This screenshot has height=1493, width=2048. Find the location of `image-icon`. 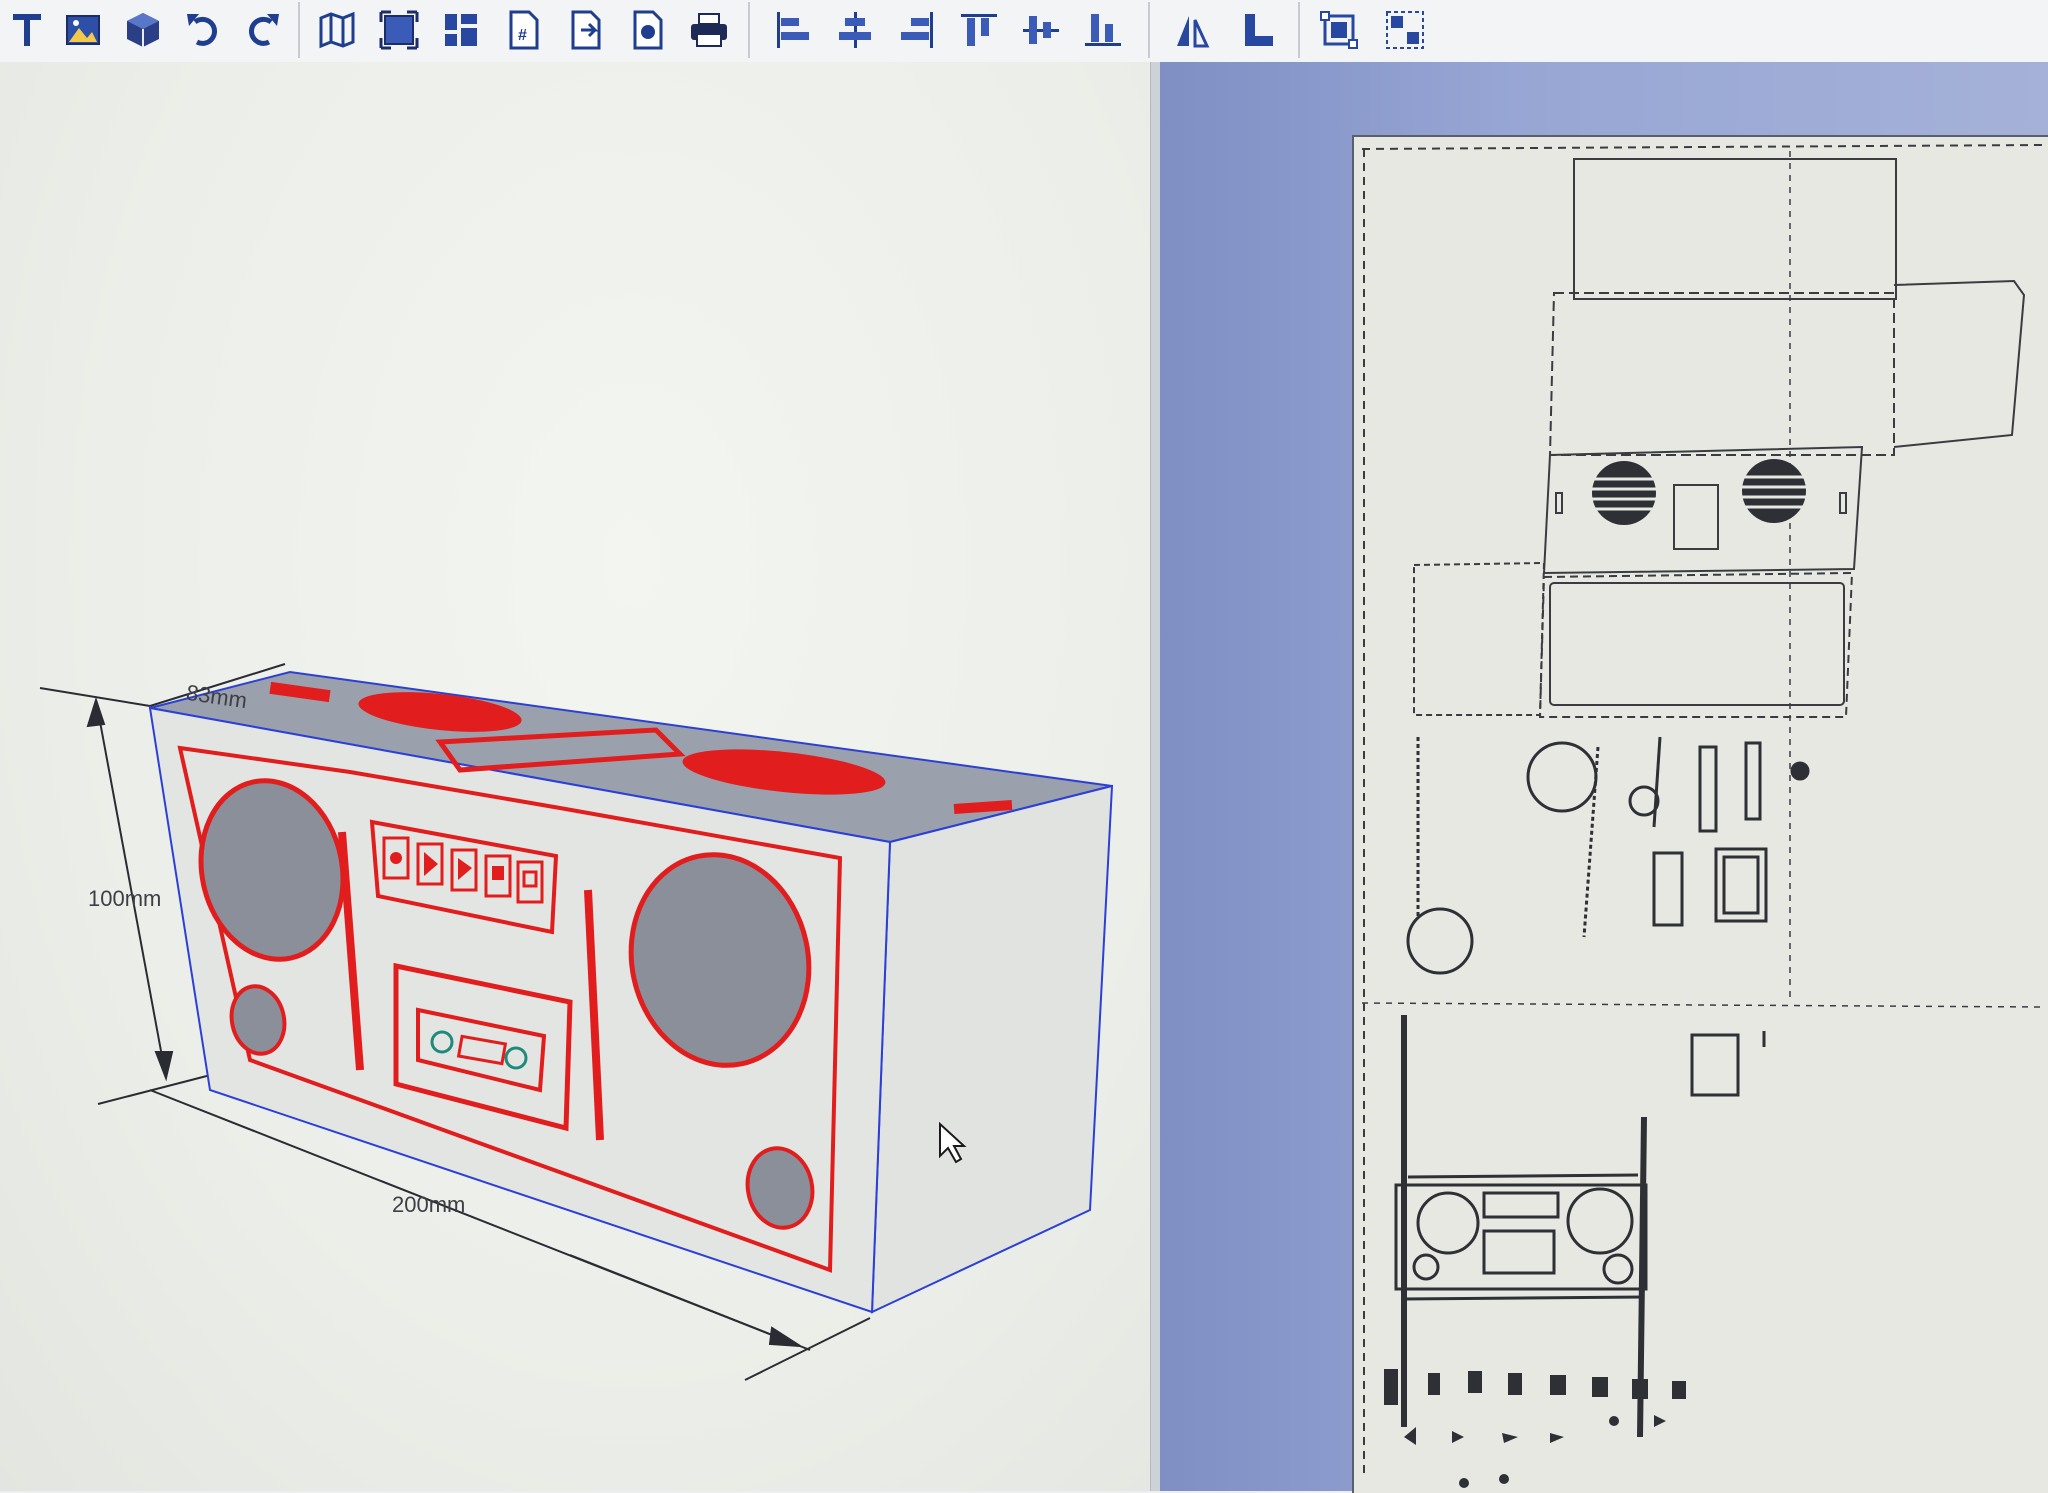

image-icon is located at coordinates (83, 30).